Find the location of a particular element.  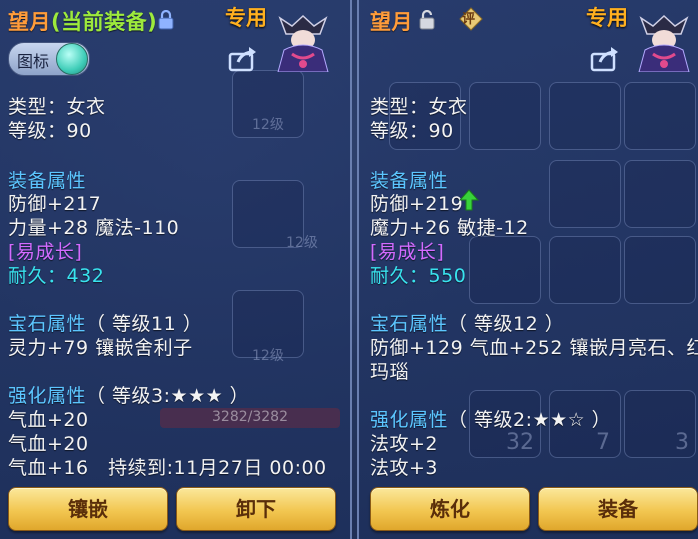

inlay-button: 镶嵌 is located at coordinates (88, 509).